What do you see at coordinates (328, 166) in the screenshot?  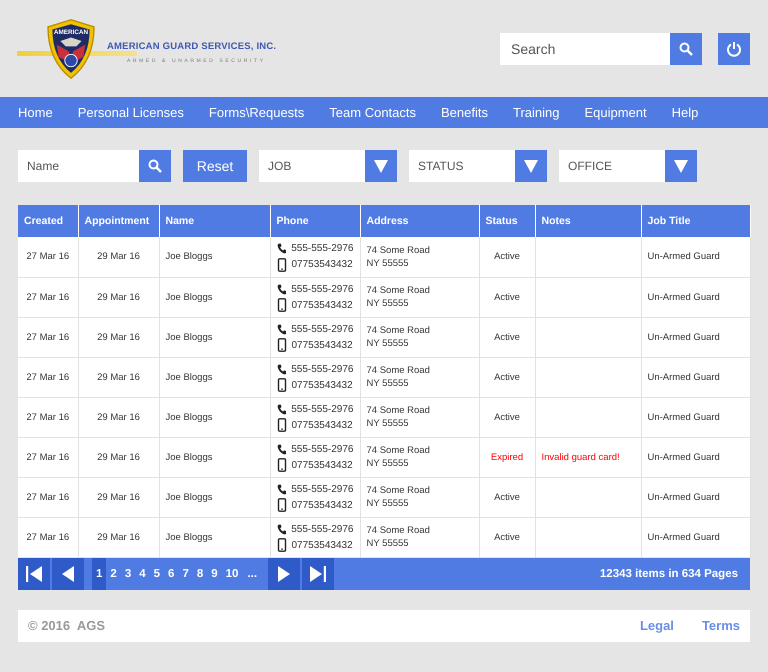 I see `dropdown: JOB` at bounding box center [328, 166].